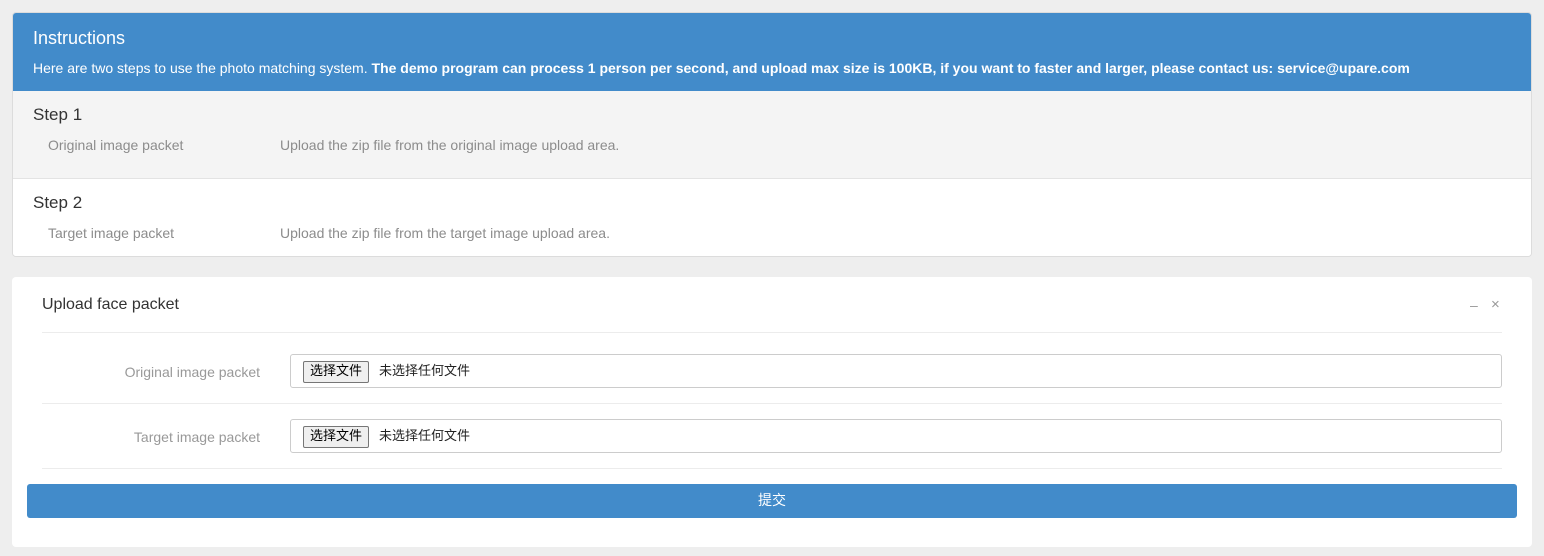 Image resolution: width=1544 pixels, height=556 pixels. Describe the element at coordinates (772, 501) in the screenshot. I see `submit-button: 提交` at that location.